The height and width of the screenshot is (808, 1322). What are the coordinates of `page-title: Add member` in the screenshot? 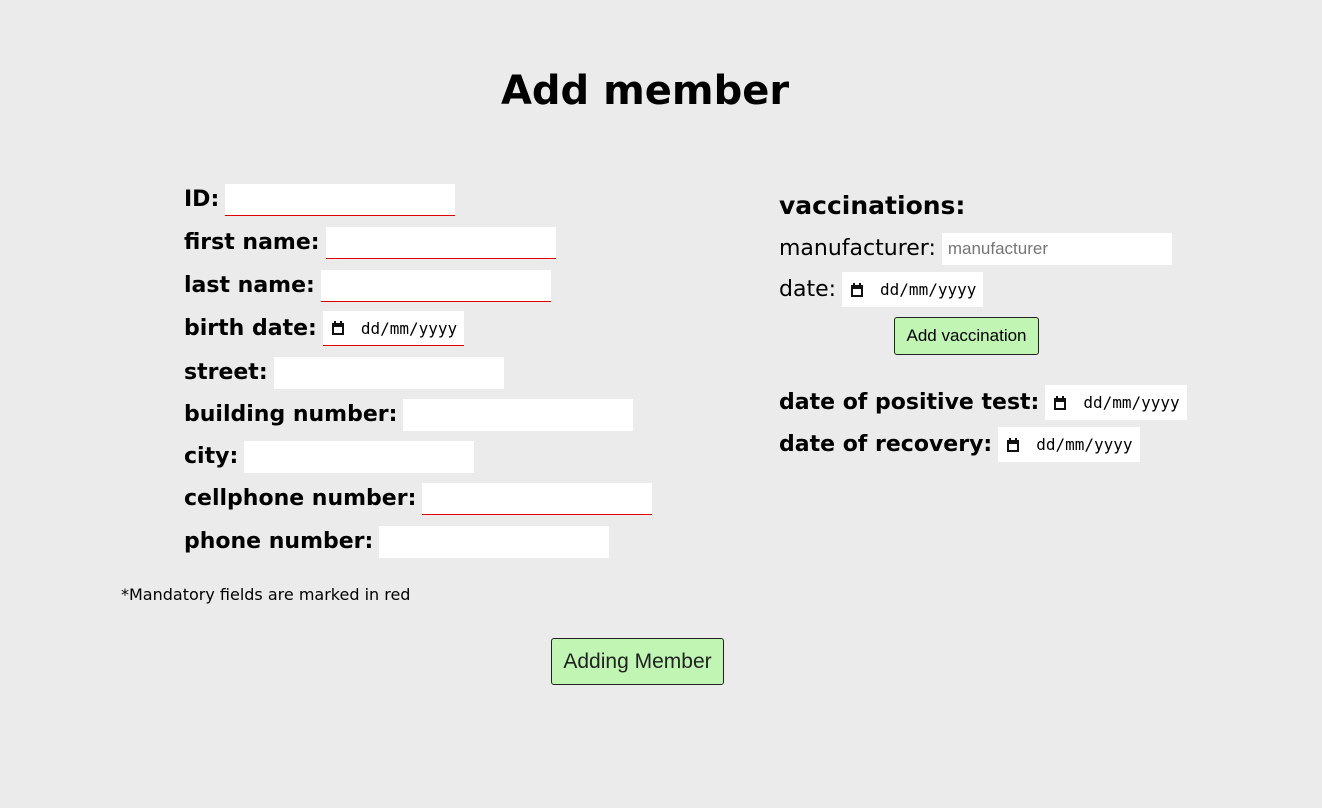 It's located at (645, 91).